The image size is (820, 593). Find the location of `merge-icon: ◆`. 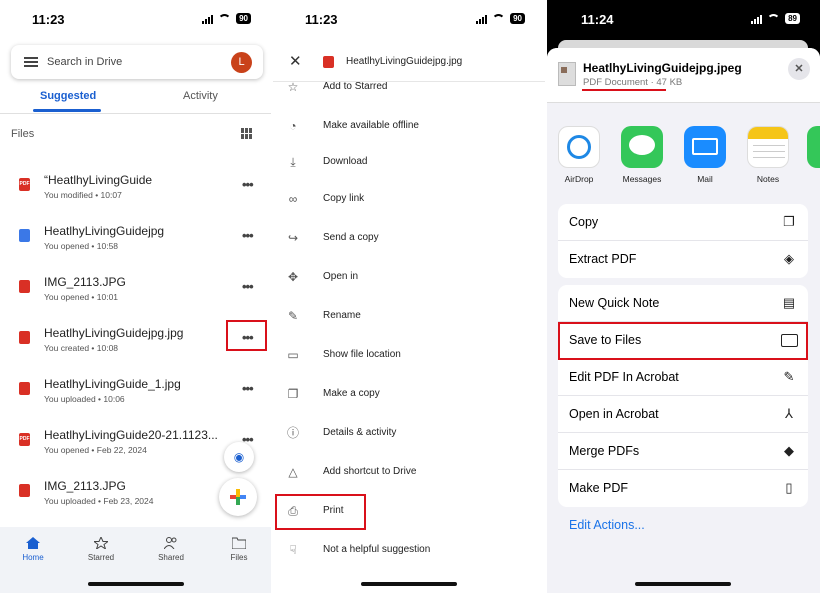

merge-icon: ◆ is located at coordinates (789, 450).